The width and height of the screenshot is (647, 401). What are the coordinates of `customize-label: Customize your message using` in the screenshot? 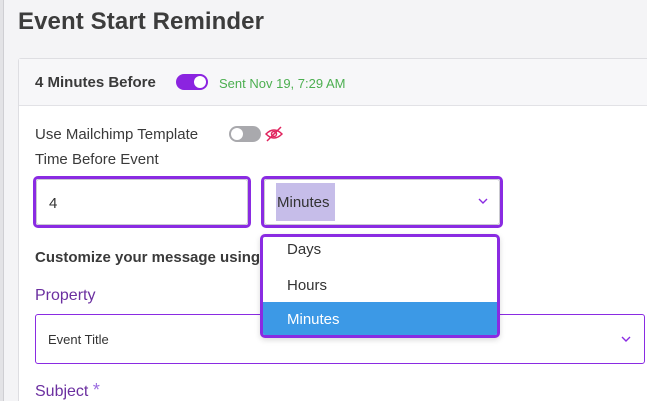 It's located at (148, 257).